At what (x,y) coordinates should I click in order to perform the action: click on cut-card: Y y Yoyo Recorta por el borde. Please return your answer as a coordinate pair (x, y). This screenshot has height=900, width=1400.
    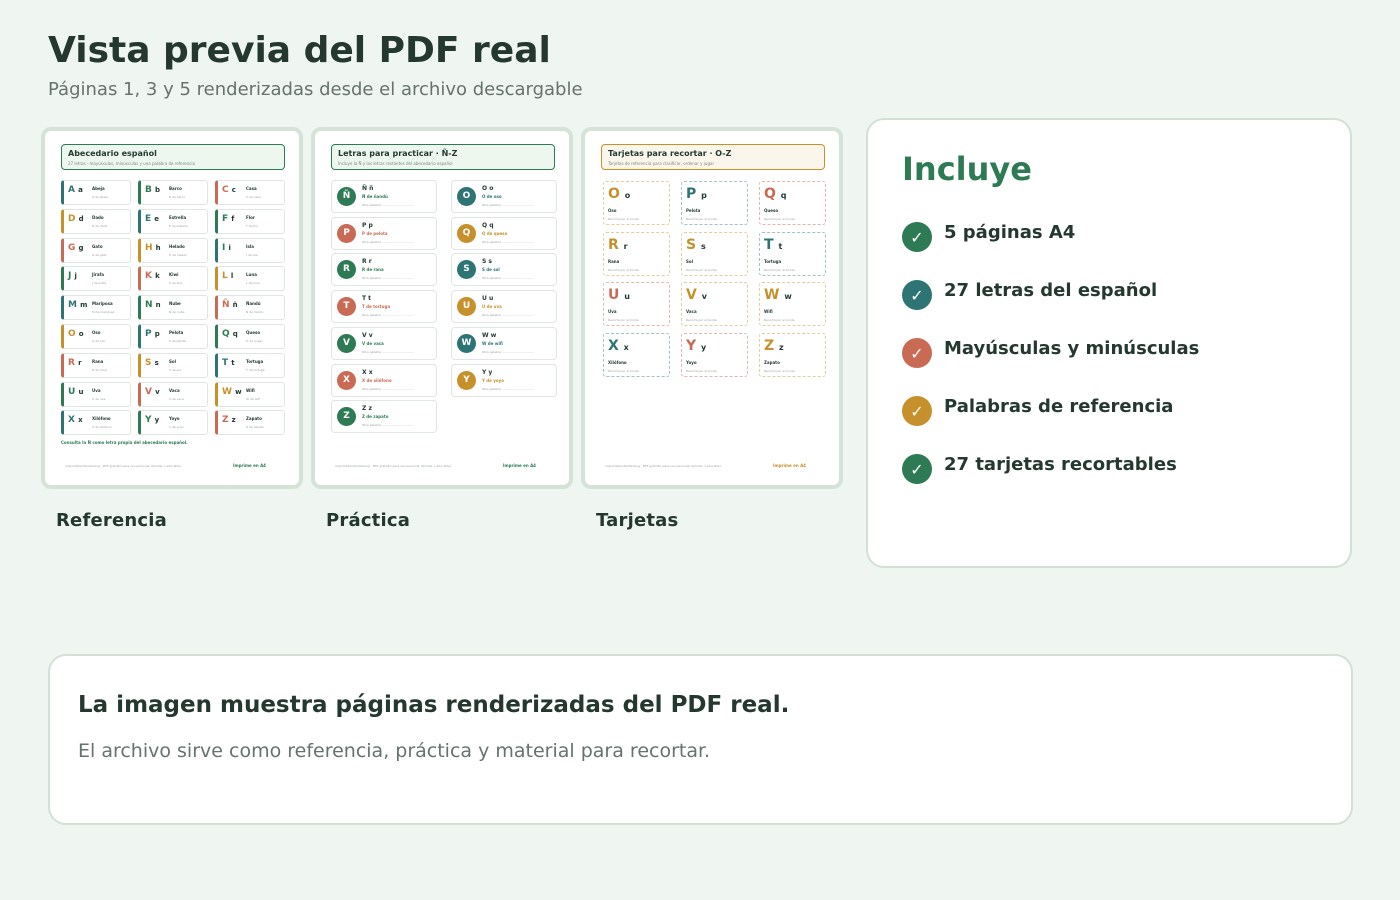
    Looking at the image, I should click on (714, 354).